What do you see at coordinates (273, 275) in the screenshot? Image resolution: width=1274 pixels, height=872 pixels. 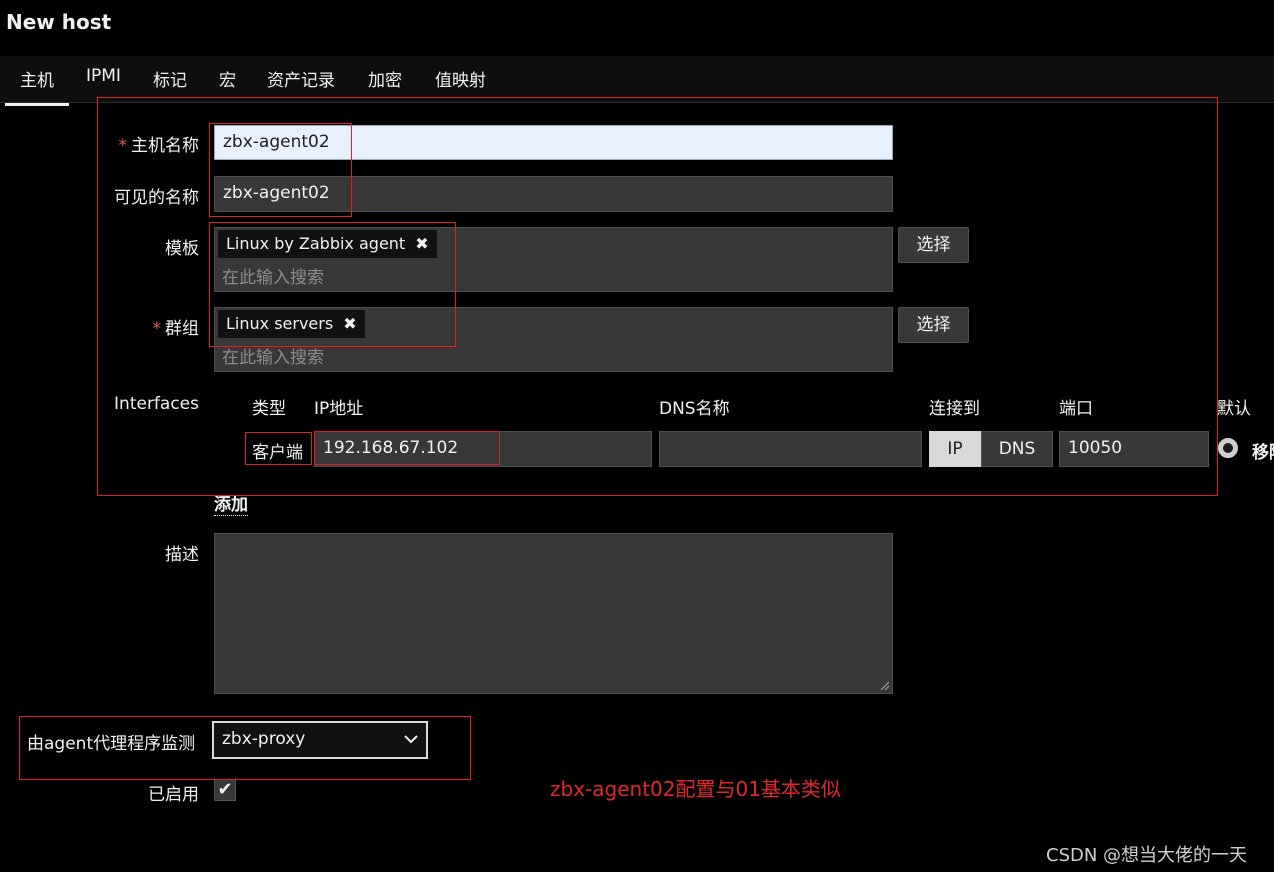 I see `templates-search-placeholder: 在此输入搜索` at bounding box center [273, 275].